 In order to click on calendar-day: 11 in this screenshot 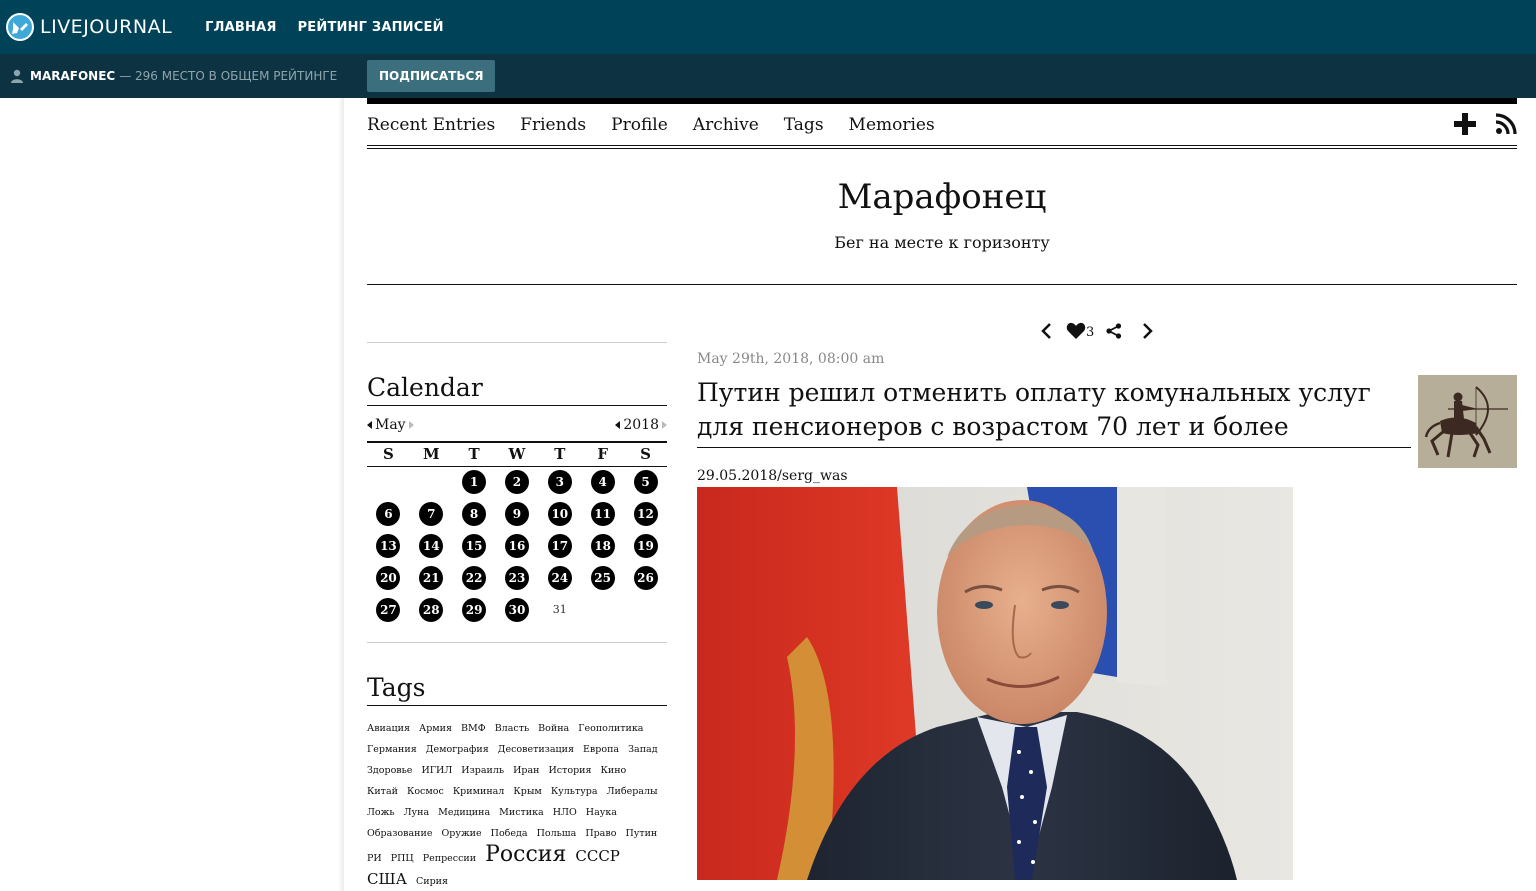, I will do `click(602, 514)`.